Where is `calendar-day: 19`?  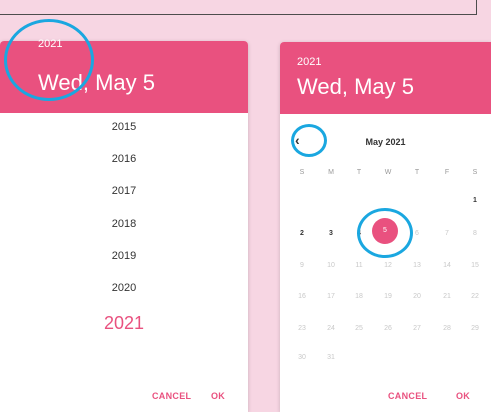 calendar-day: 19 is located at coordinates (388, 296).